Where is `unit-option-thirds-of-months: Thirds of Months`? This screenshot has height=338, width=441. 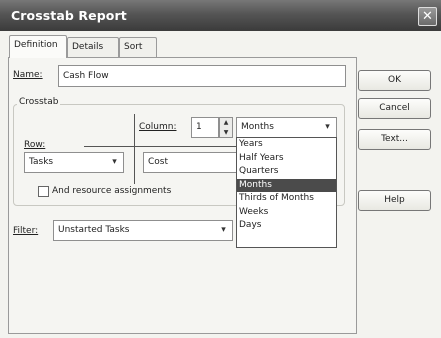 unit-option-thirds-of-months: Thirds of Months is located at coordinates (286, 199).